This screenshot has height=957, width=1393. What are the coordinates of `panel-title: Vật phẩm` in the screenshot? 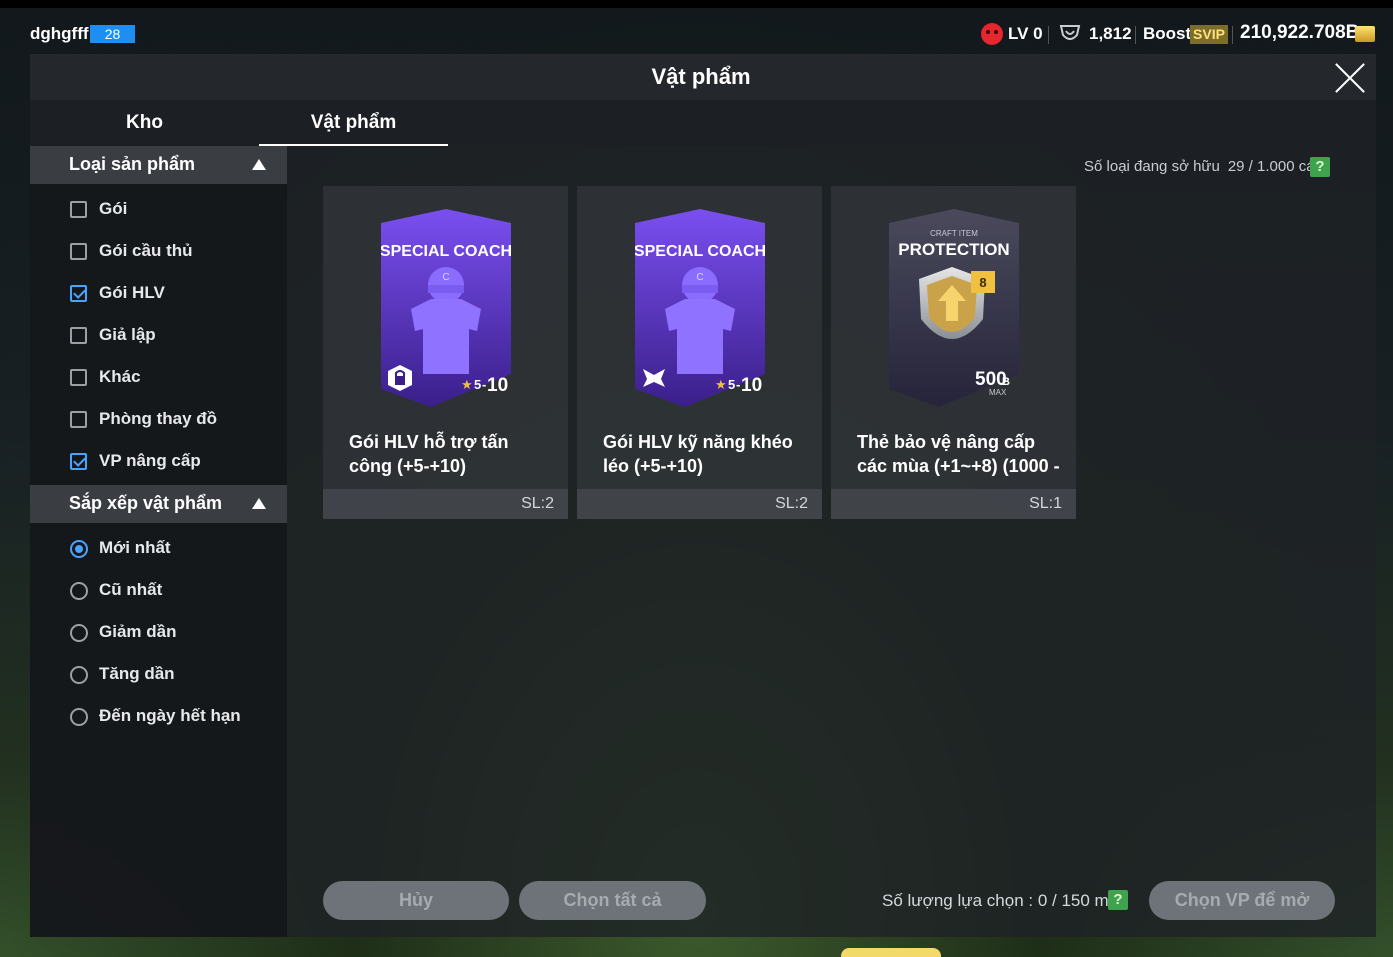 It's located at (701, 76).